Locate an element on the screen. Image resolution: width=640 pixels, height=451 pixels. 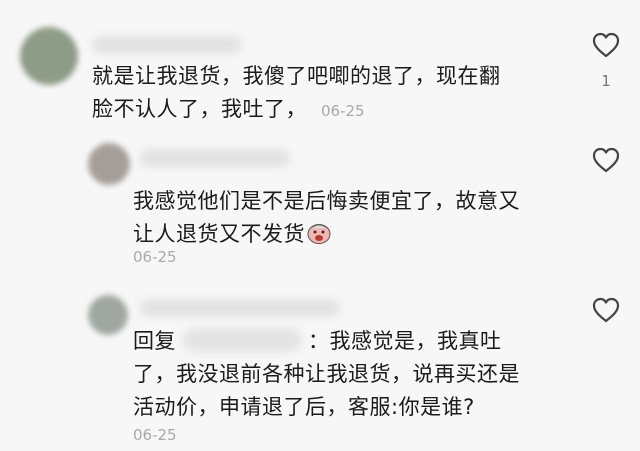
comment-line: 回复 ：我感觉是，我真吐 is located at coordinates (317, 340).